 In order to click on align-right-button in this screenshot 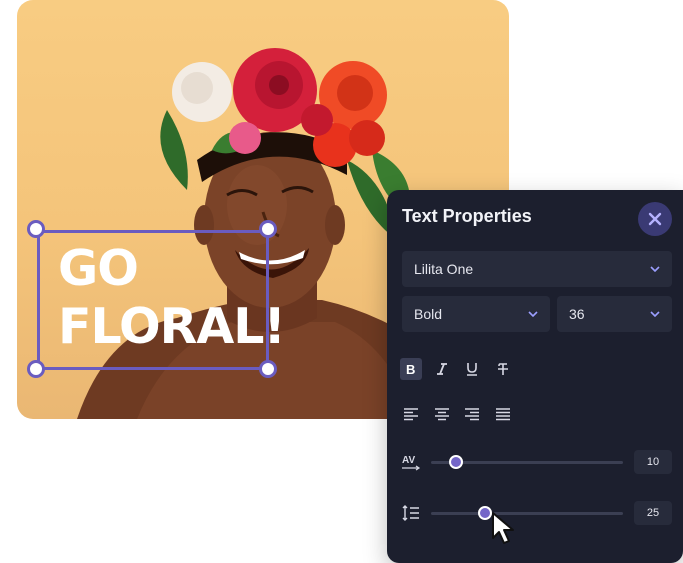, I will do `click(472, 414)`.